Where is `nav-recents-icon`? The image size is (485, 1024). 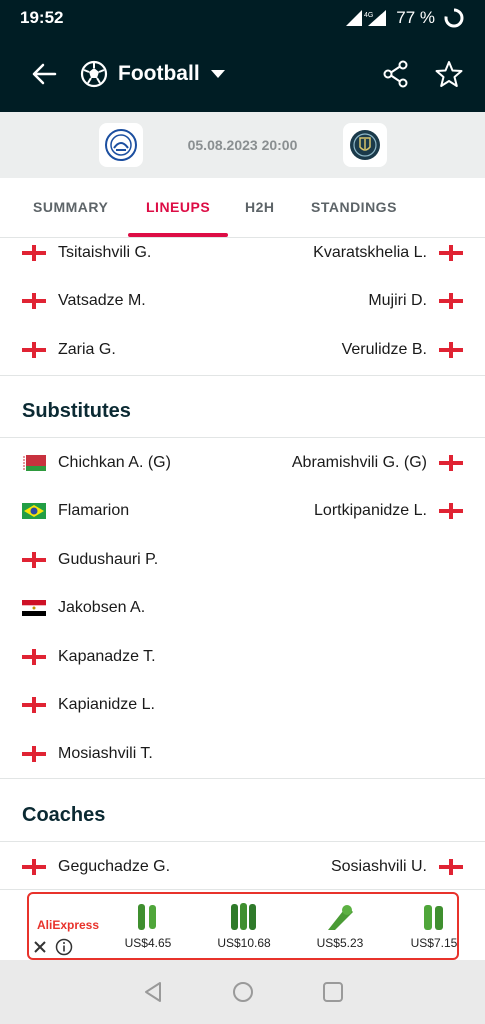 nav-recents-icon is located at coordinates (333, 992).